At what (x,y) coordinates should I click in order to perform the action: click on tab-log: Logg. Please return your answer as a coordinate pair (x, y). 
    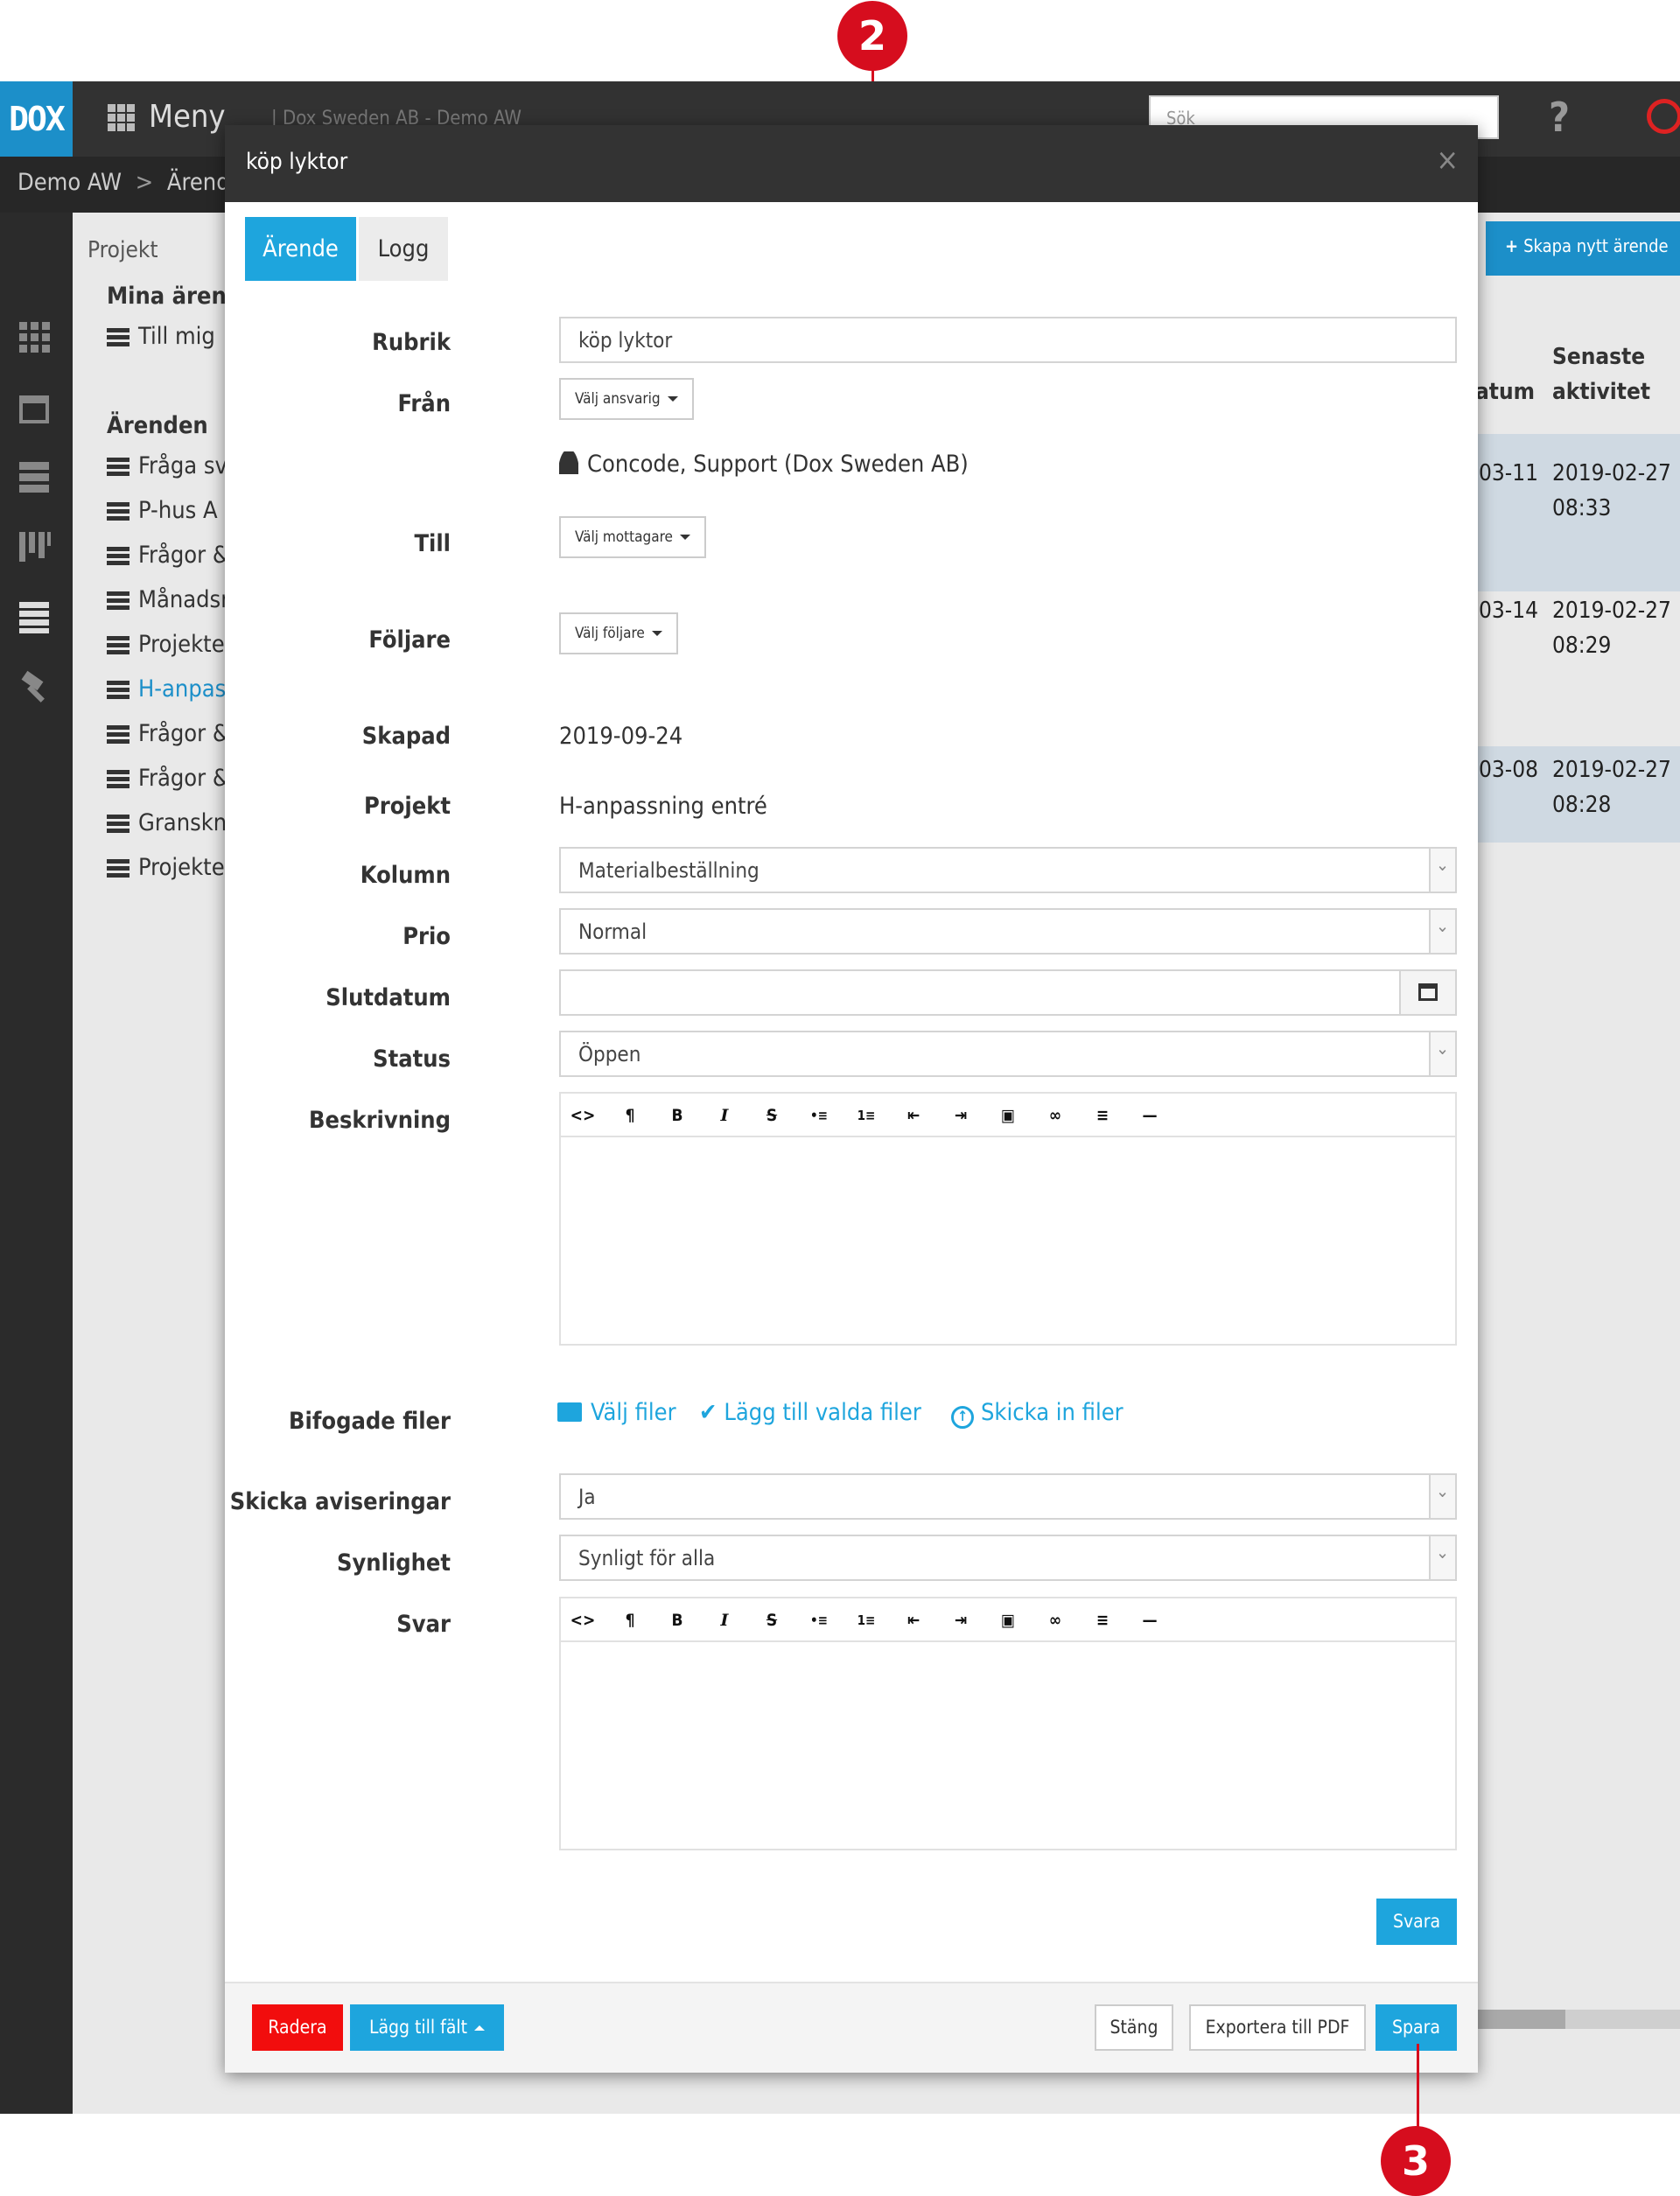
    Looking at the image, I should click on (403, 249).